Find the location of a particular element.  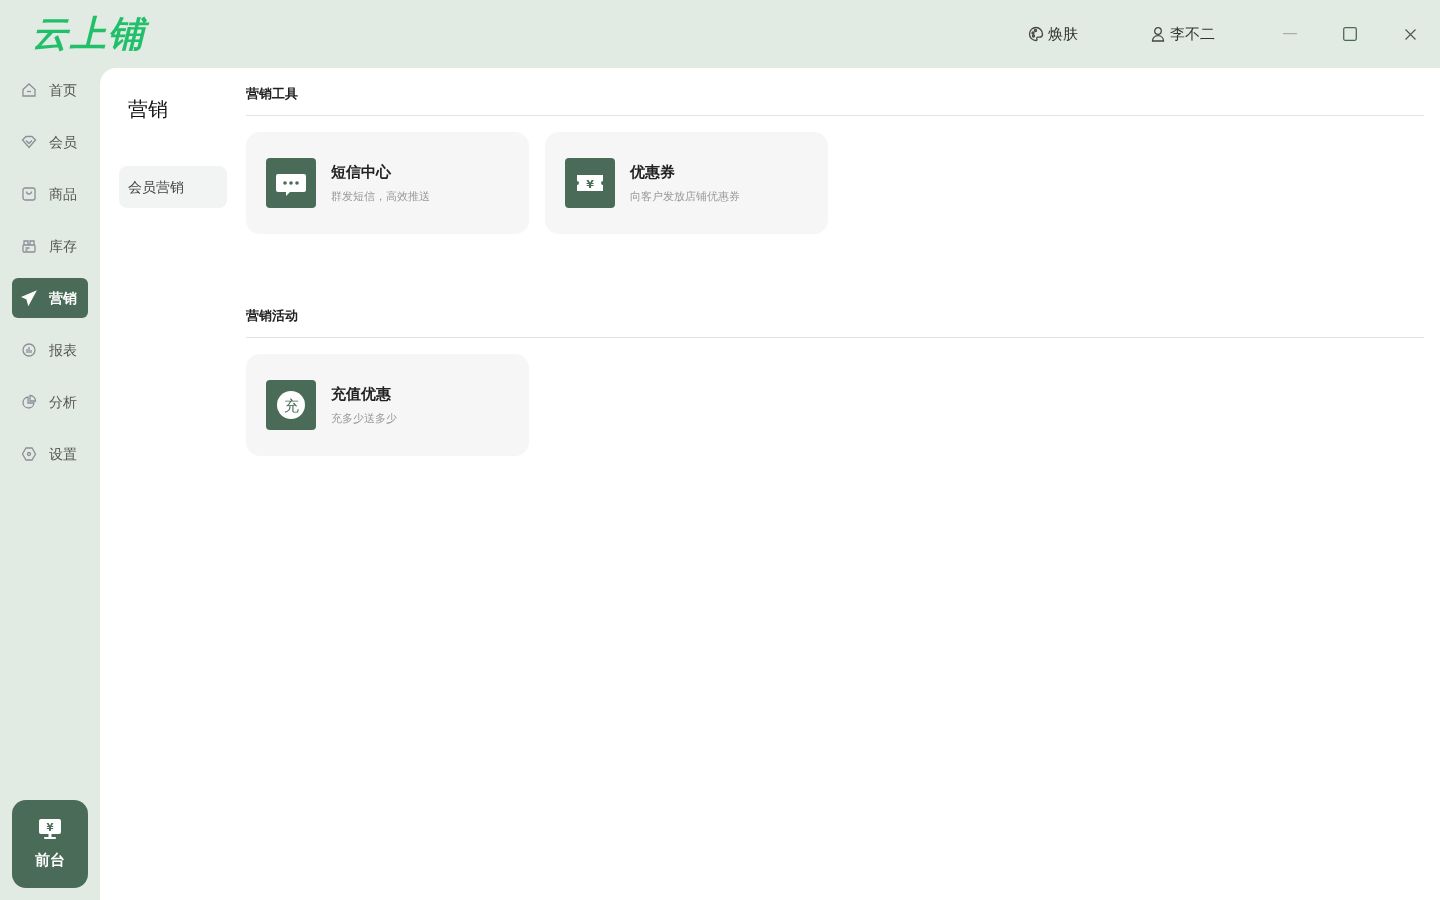

feature-card: 短信中心 群发短信，高效推送 is located at coordinates (387, 183).